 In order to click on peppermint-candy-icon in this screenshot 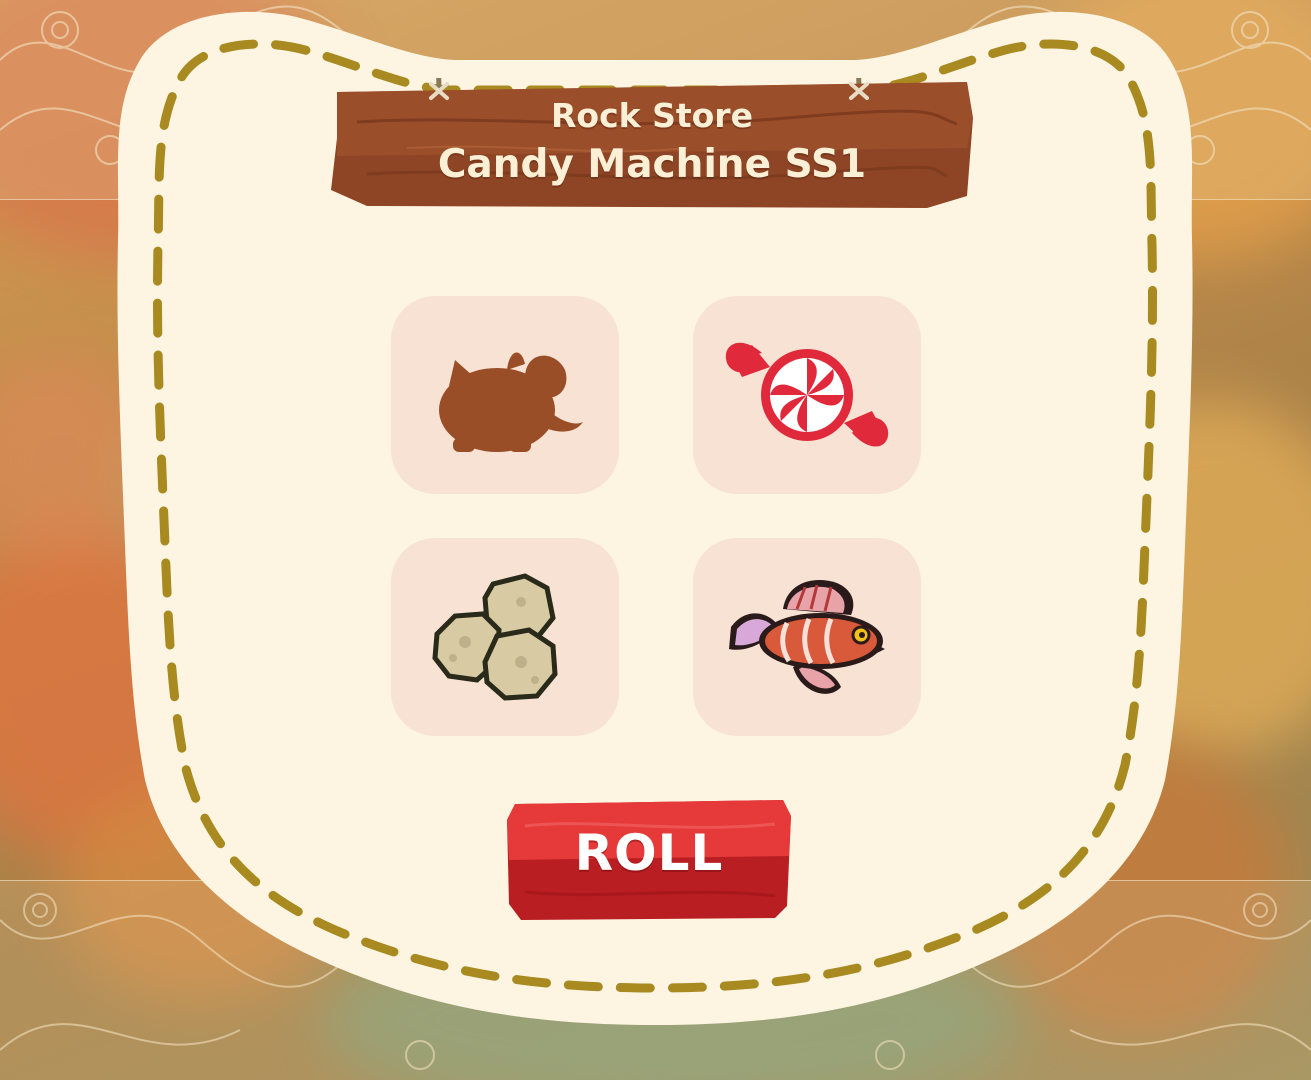, I will do `click(807, 394)`.